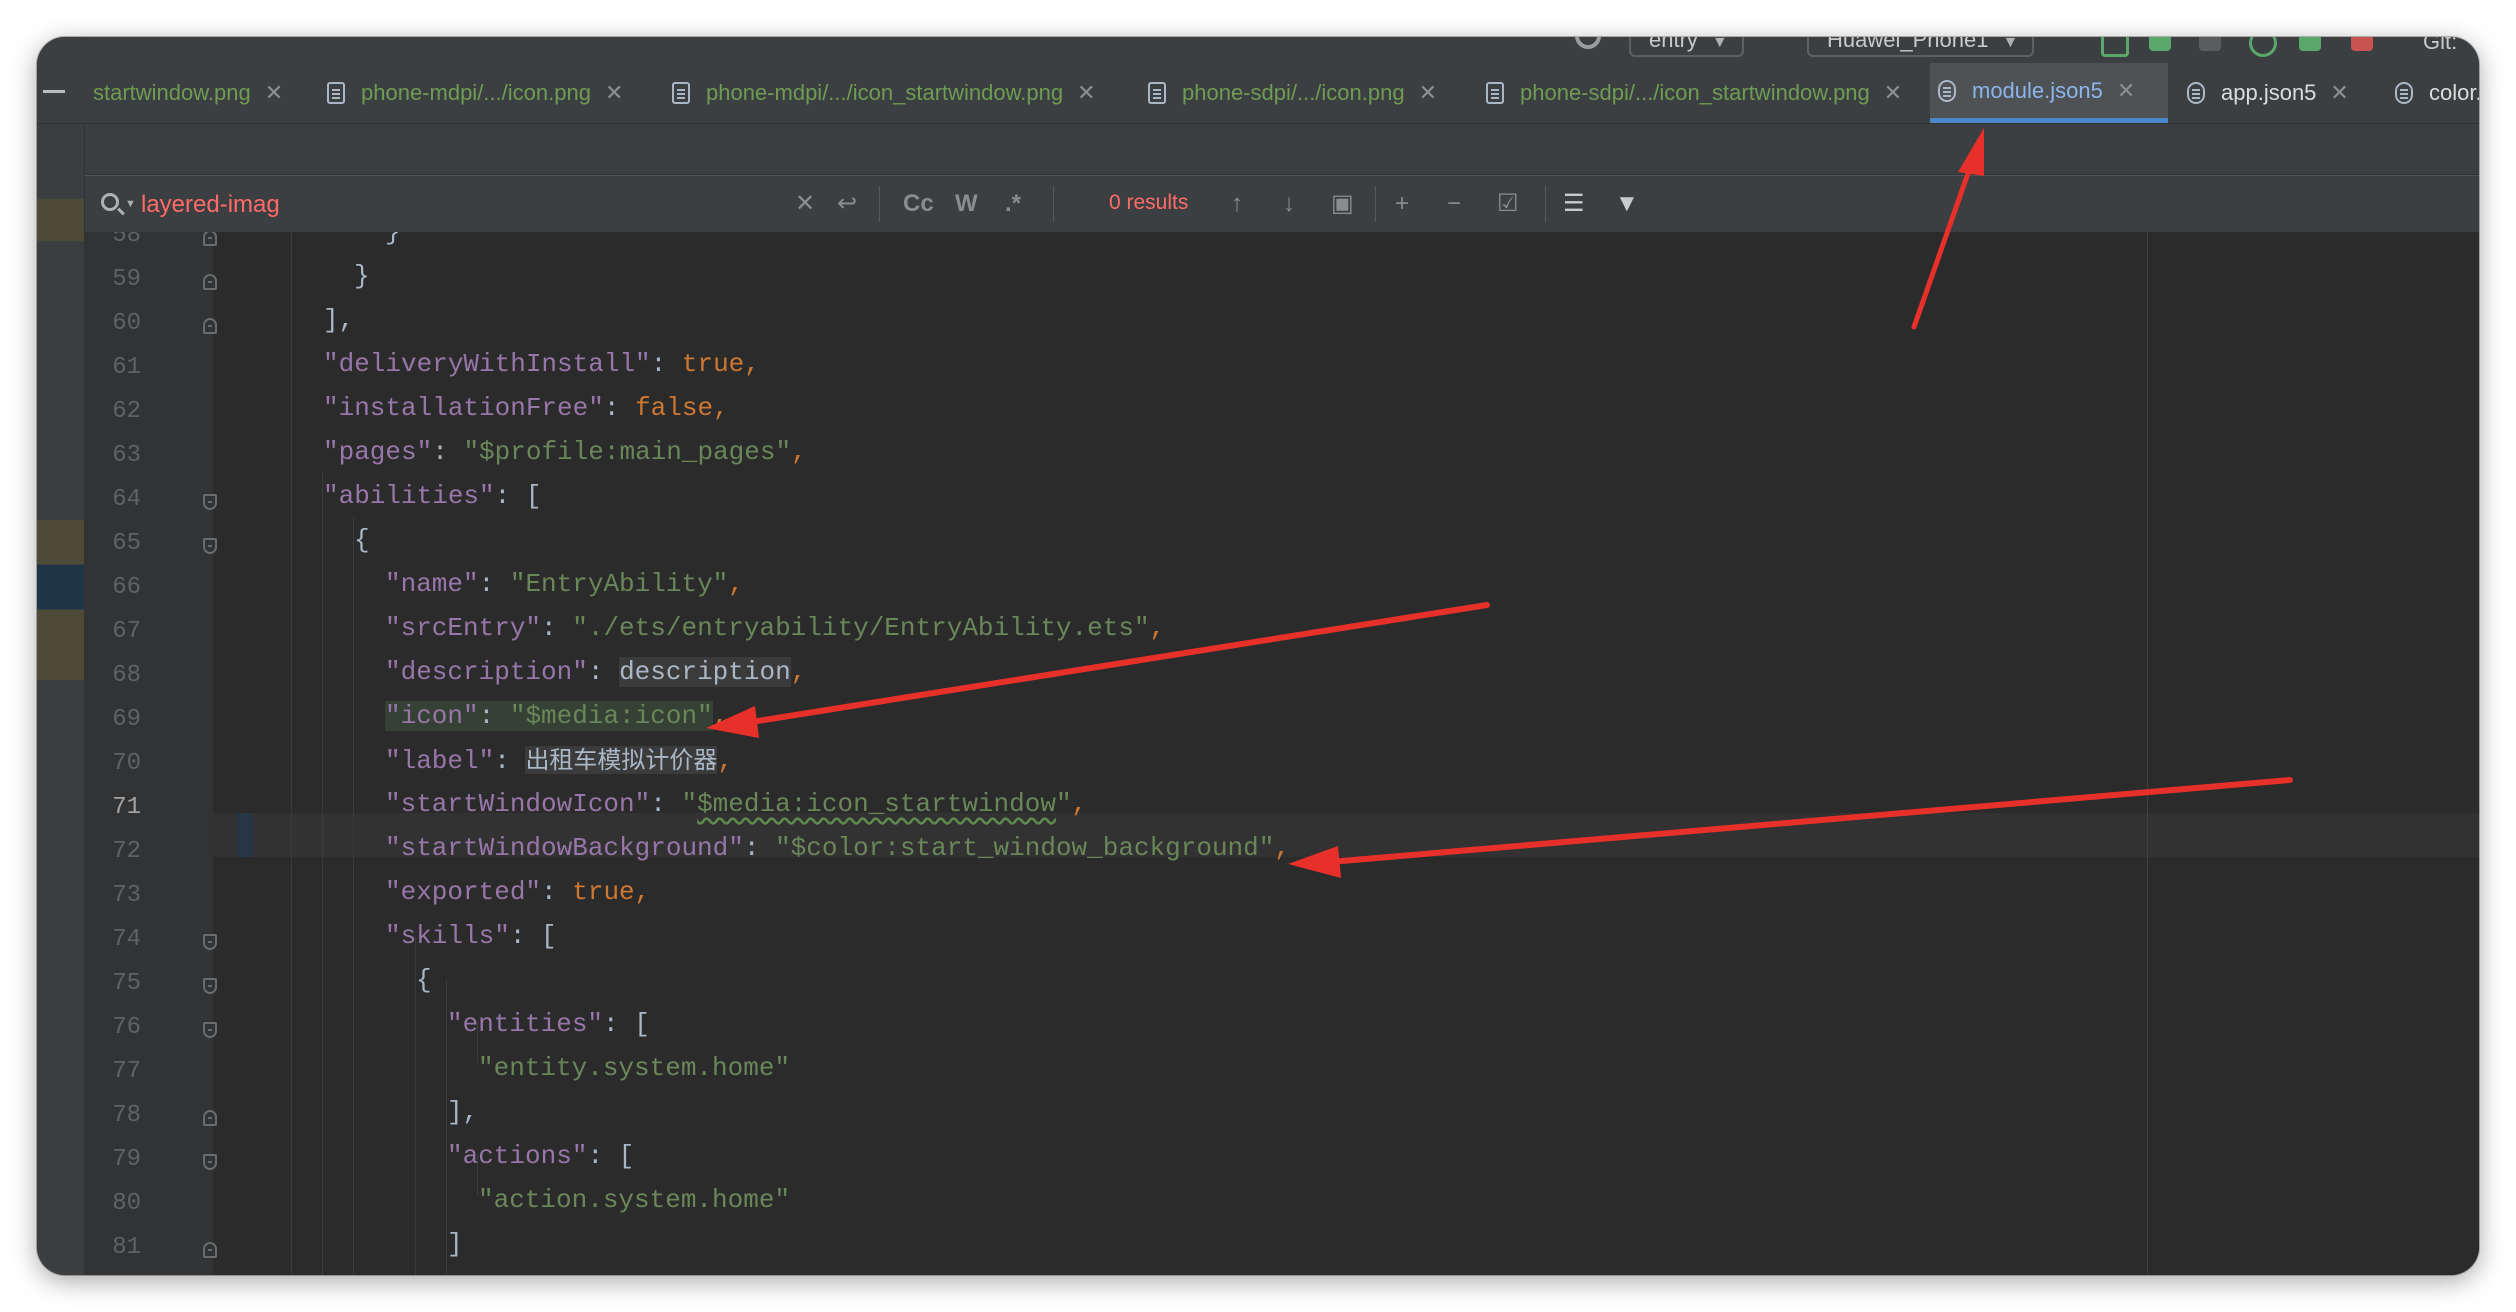 The height and width of the screenshot is (1312, 2516). I want to click on code-line: "actions": [, so click(541, 1156).